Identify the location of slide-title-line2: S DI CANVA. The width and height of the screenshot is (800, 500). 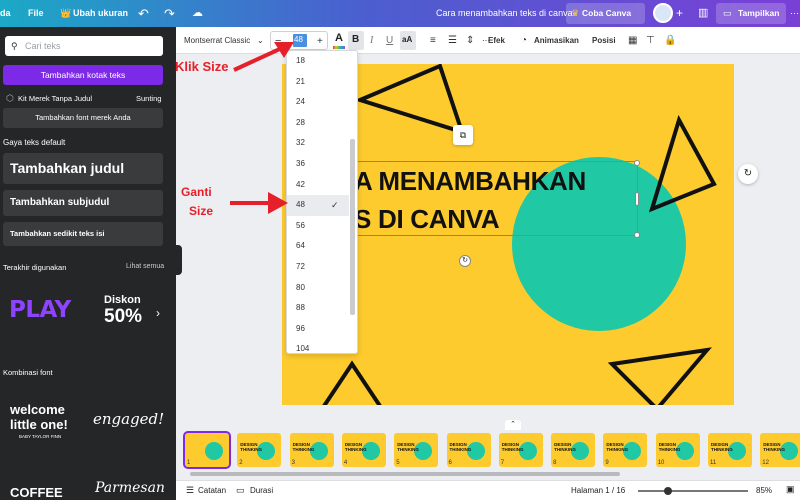
(427, 219).